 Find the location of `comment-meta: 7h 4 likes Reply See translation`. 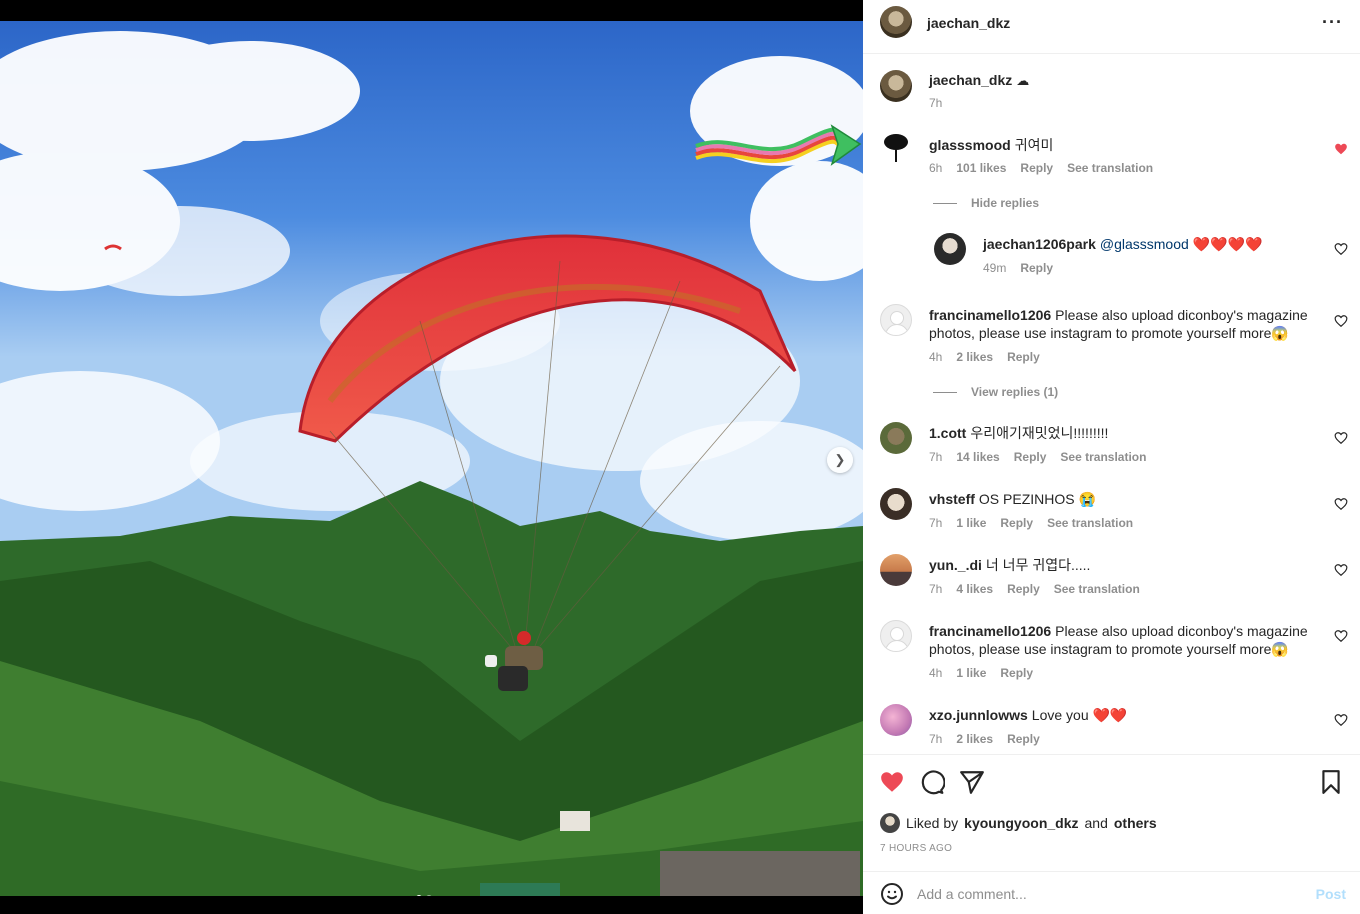

comment-meta: 7h 4 likes Reply See translation is located at coordinates (1034, 589).